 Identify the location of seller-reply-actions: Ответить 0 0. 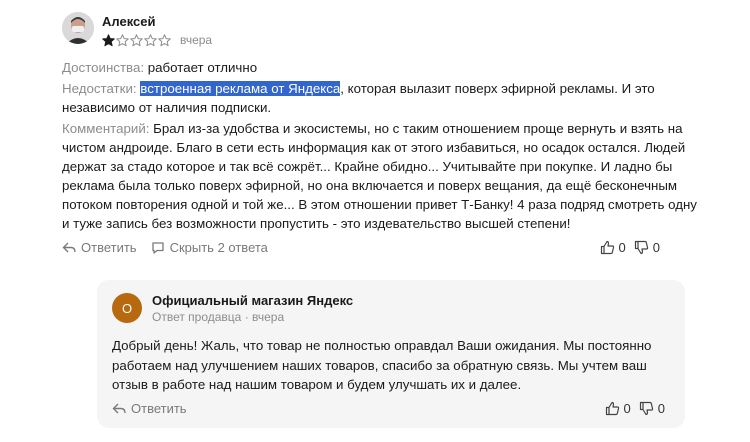
(388, 408).